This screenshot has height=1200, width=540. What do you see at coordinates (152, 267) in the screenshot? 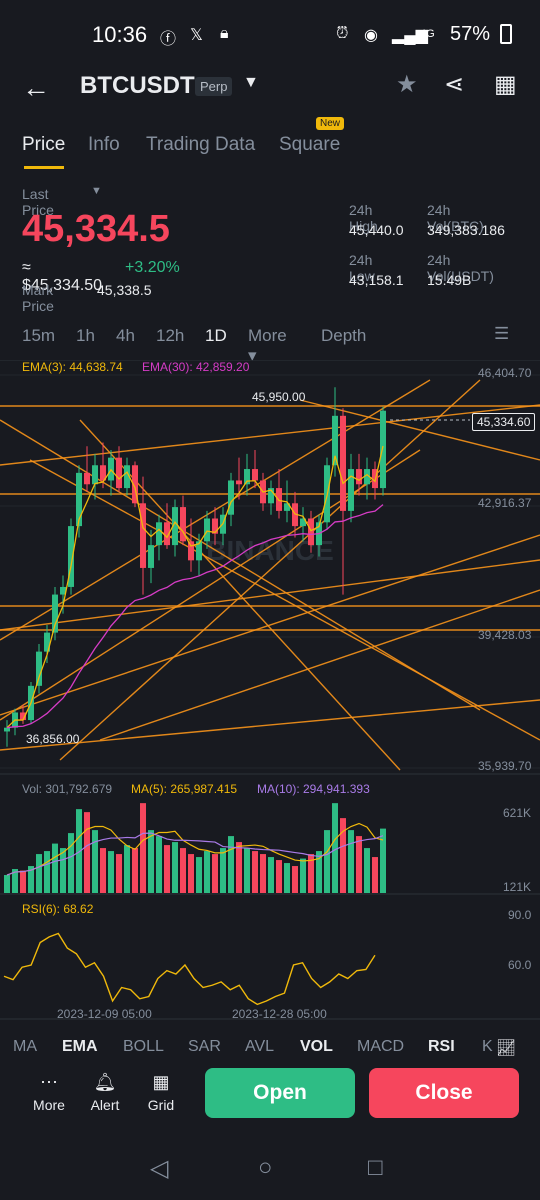
I see `change-percent: +3.20%` at bounding box center [152, 267].